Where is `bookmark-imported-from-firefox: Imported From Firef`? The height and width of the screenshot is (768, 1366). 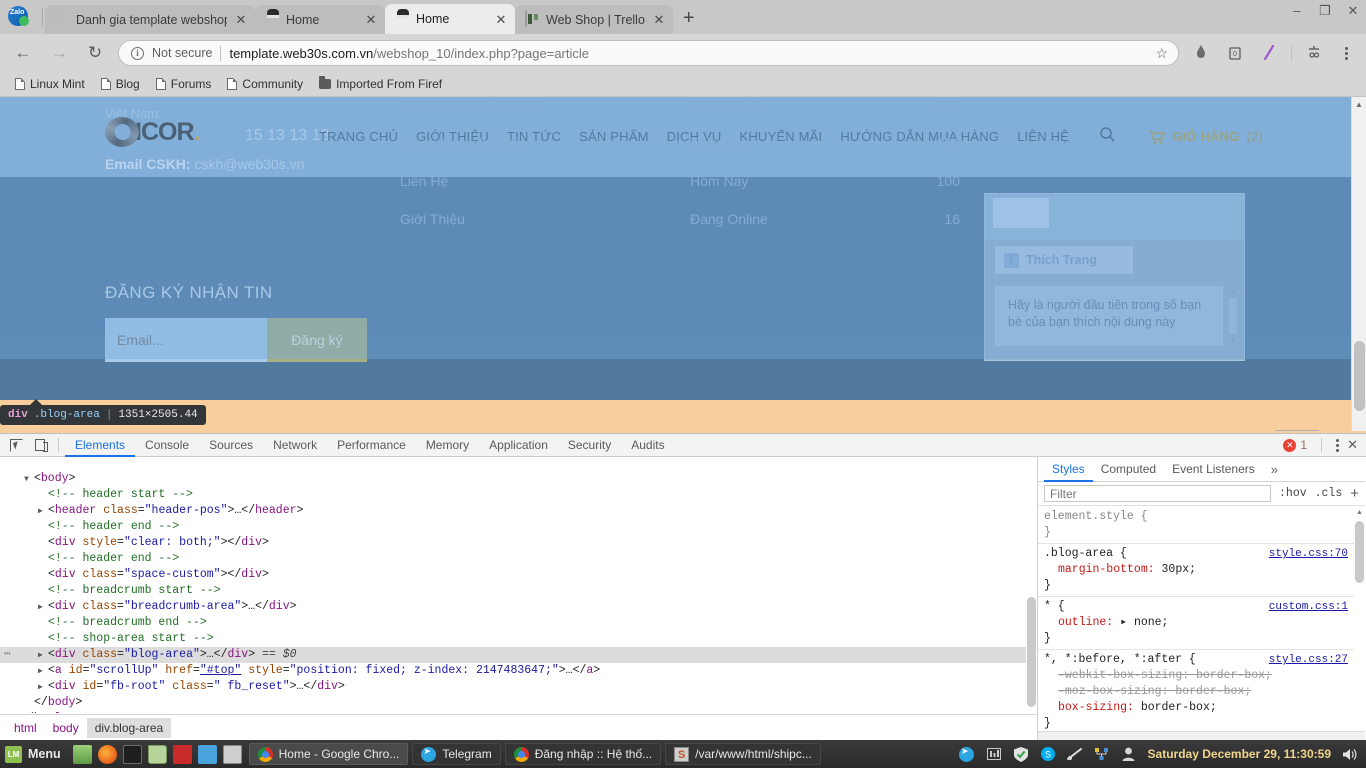 bookmark-imported-from-firefox: Imported From Firef is located at coordinates (380, 84).